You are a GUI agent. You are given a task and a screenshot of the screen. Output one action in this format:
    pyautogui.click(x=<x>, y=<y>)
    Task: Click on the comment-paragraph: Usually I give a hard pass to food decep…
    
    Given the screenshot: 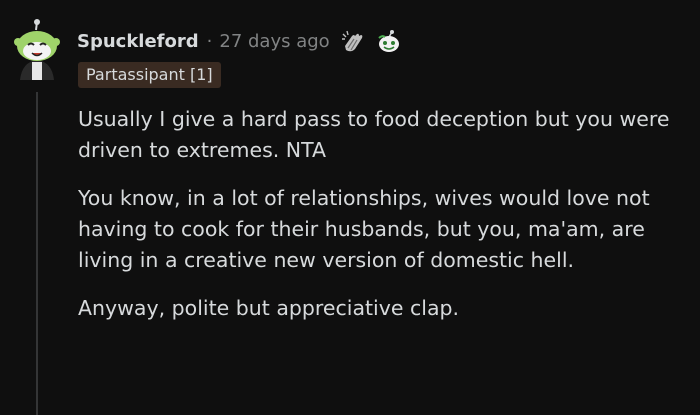 What is the action you would take?
    pyautogui.click(x=374, y=134)
    